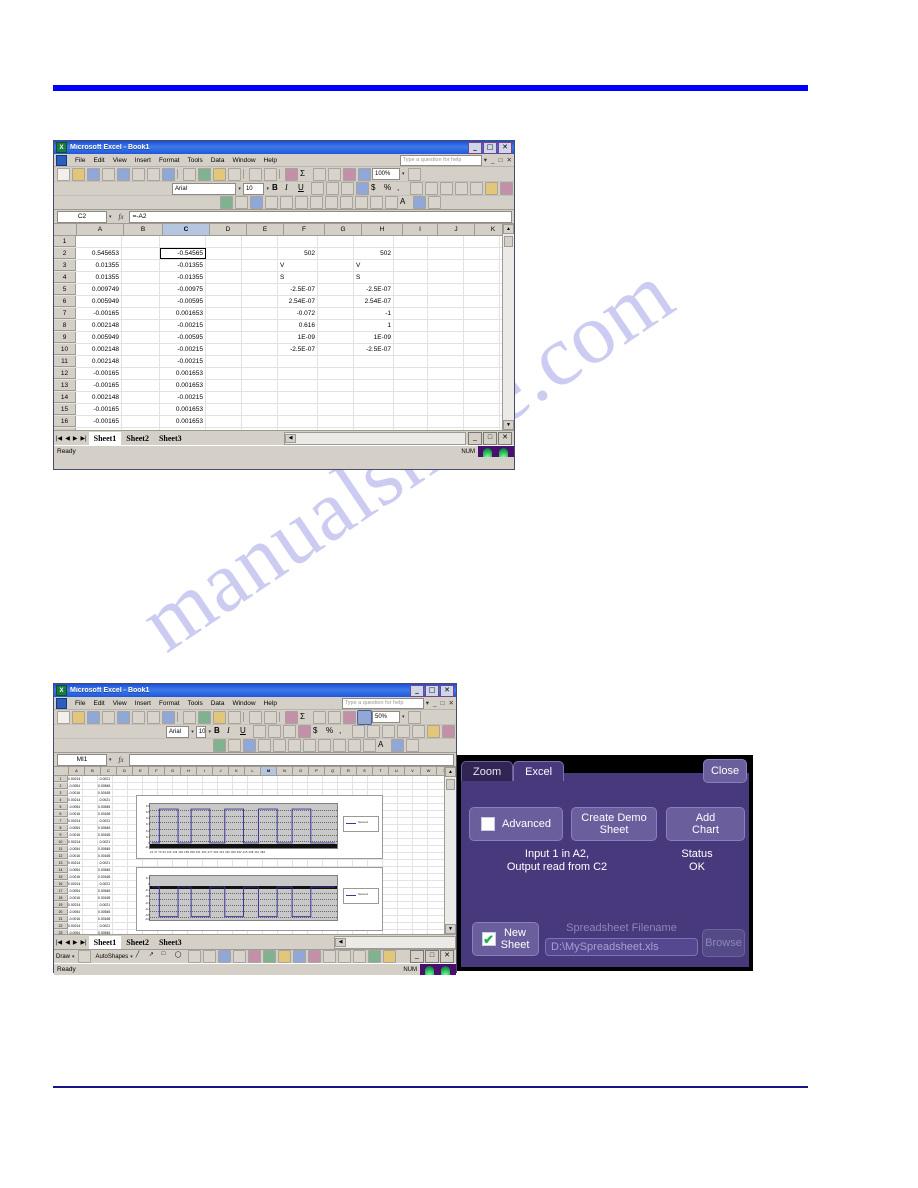  I want to click on wordart-icon: A, so click(383, 745).